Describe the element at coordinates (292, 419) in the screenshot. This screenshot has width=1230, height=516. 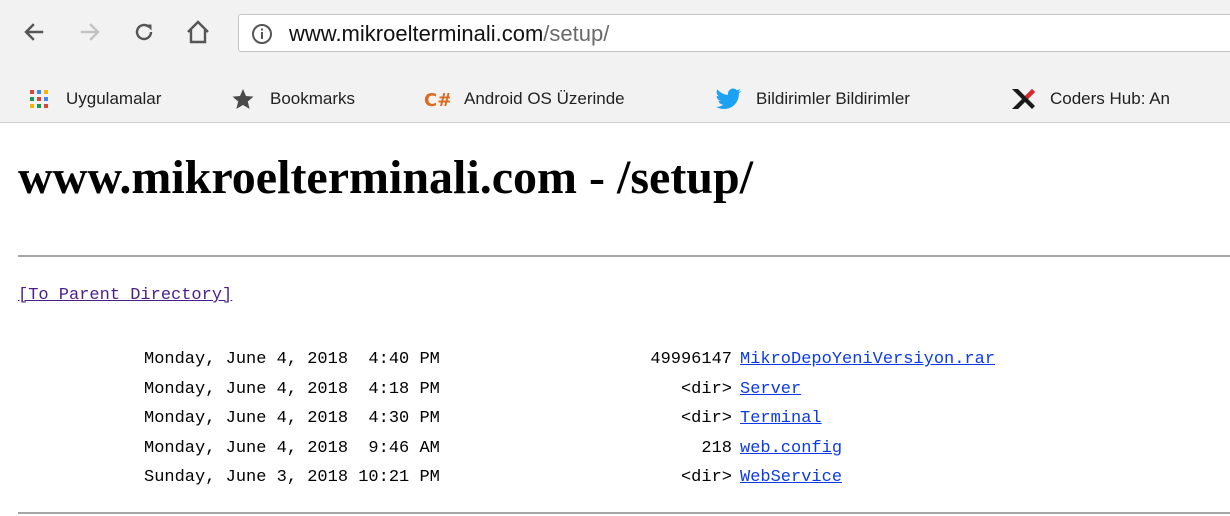
I see `entry-date: Monday, June 4, 2018 4:30 PM` at that location.